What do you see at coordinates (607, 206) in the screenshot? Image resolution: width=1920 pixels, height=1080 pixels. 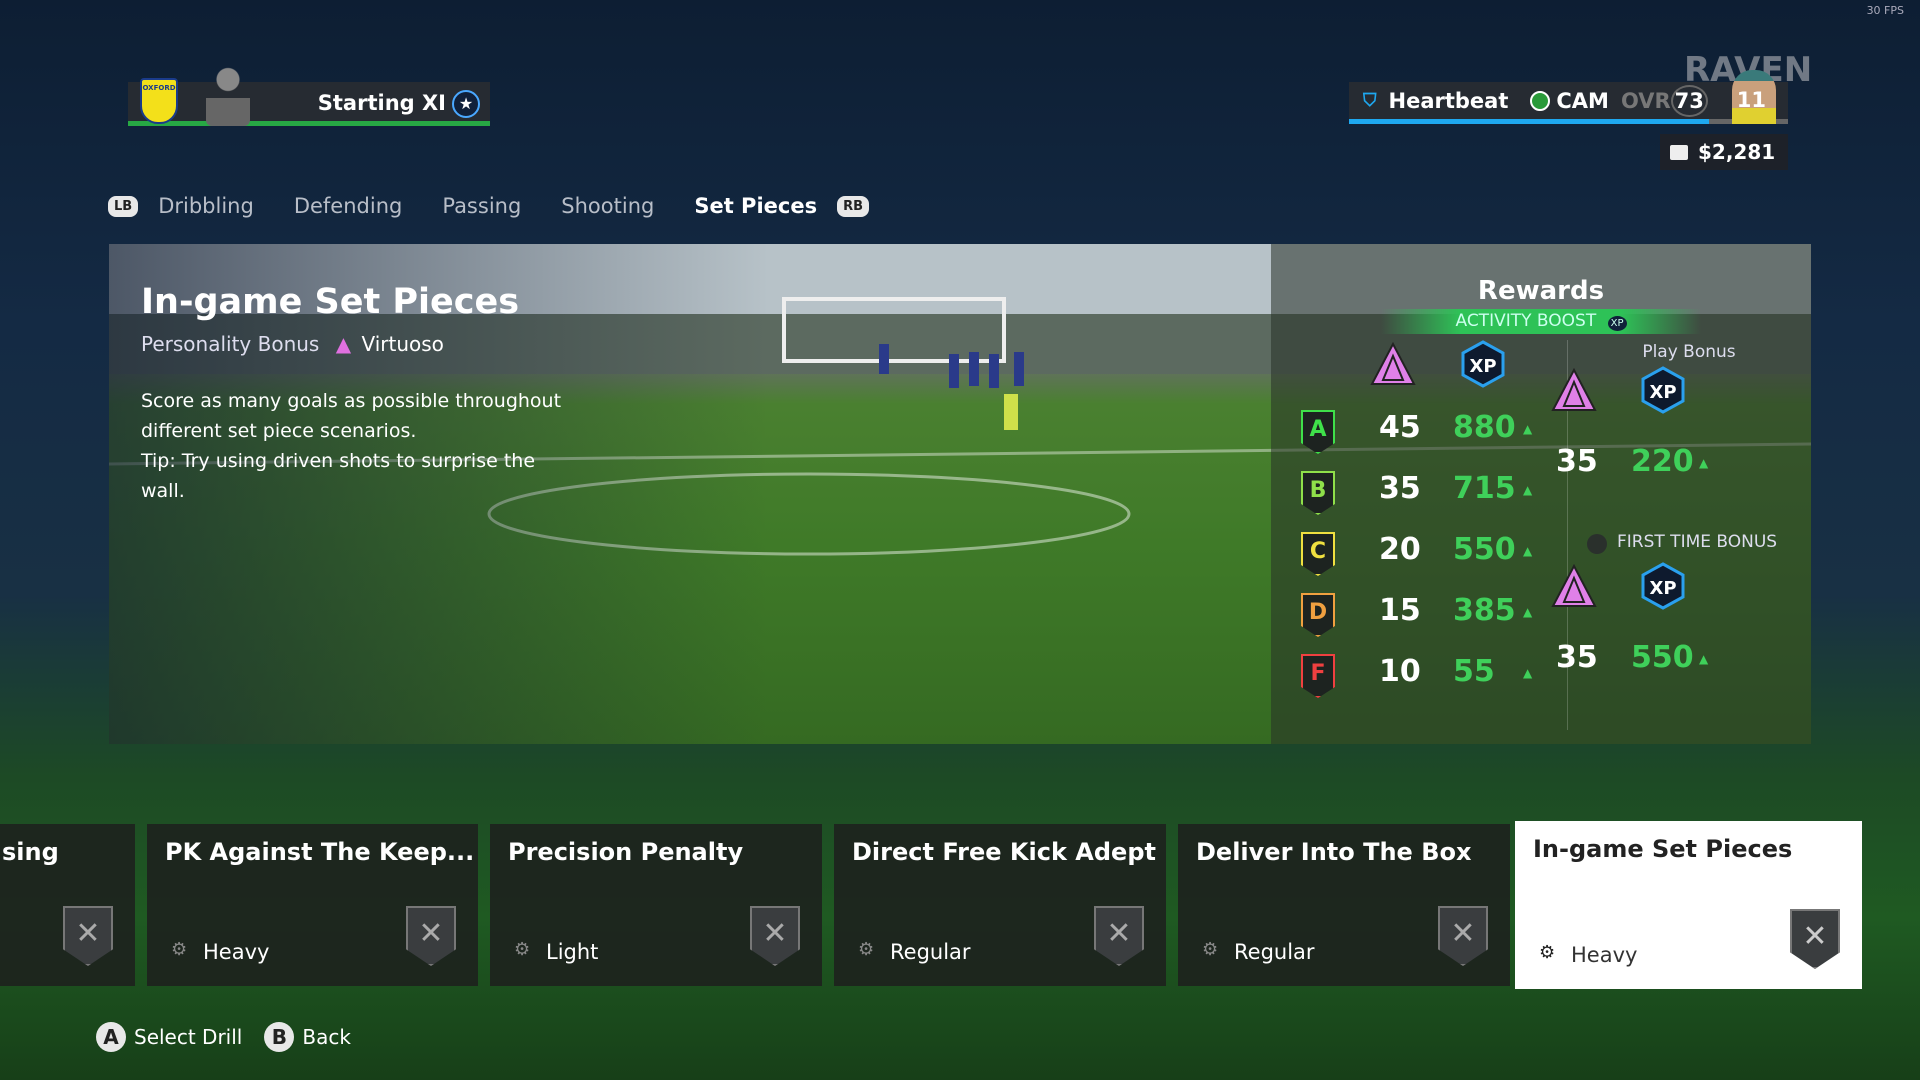 I see `tab-shooting: Shooting` at bounding box center [607, 206].